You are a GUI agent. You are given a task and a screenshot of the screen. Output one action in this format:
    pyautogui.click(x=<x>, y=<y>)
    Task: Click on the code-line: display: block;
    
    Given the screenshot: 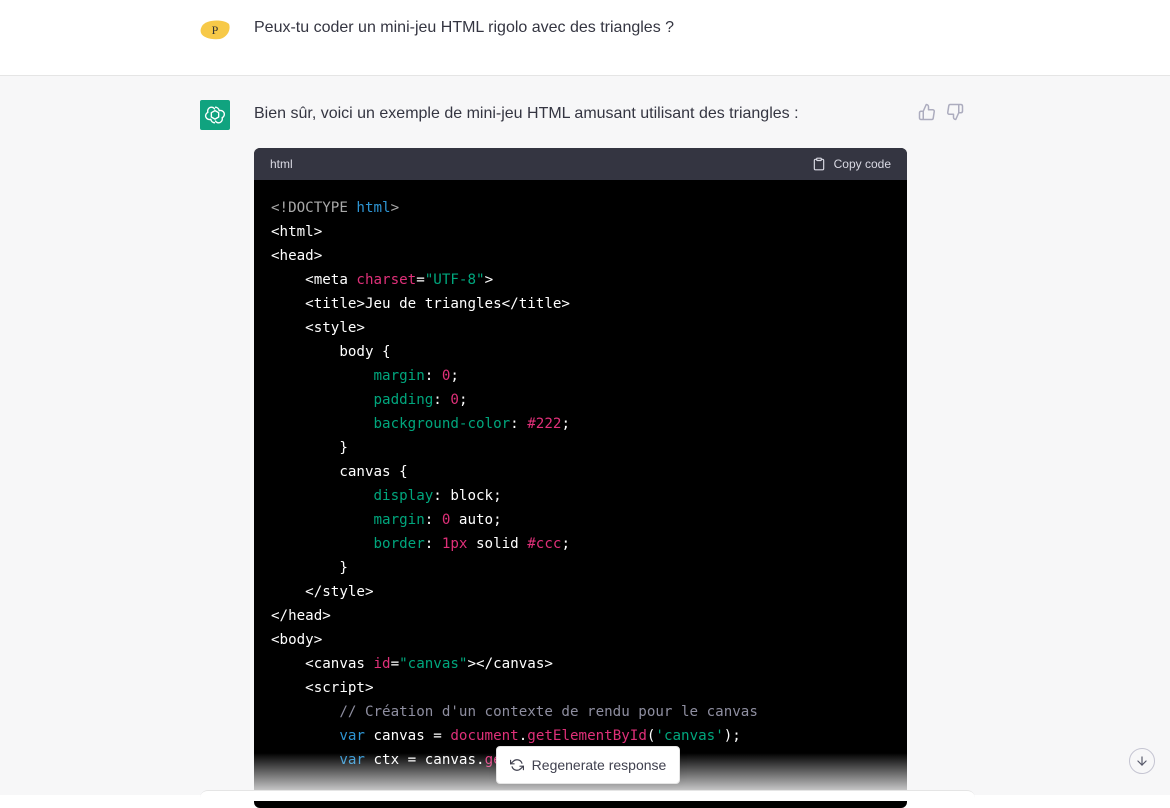 What is the action you would take?
    pyautogui.click(x=580, y=496)
    